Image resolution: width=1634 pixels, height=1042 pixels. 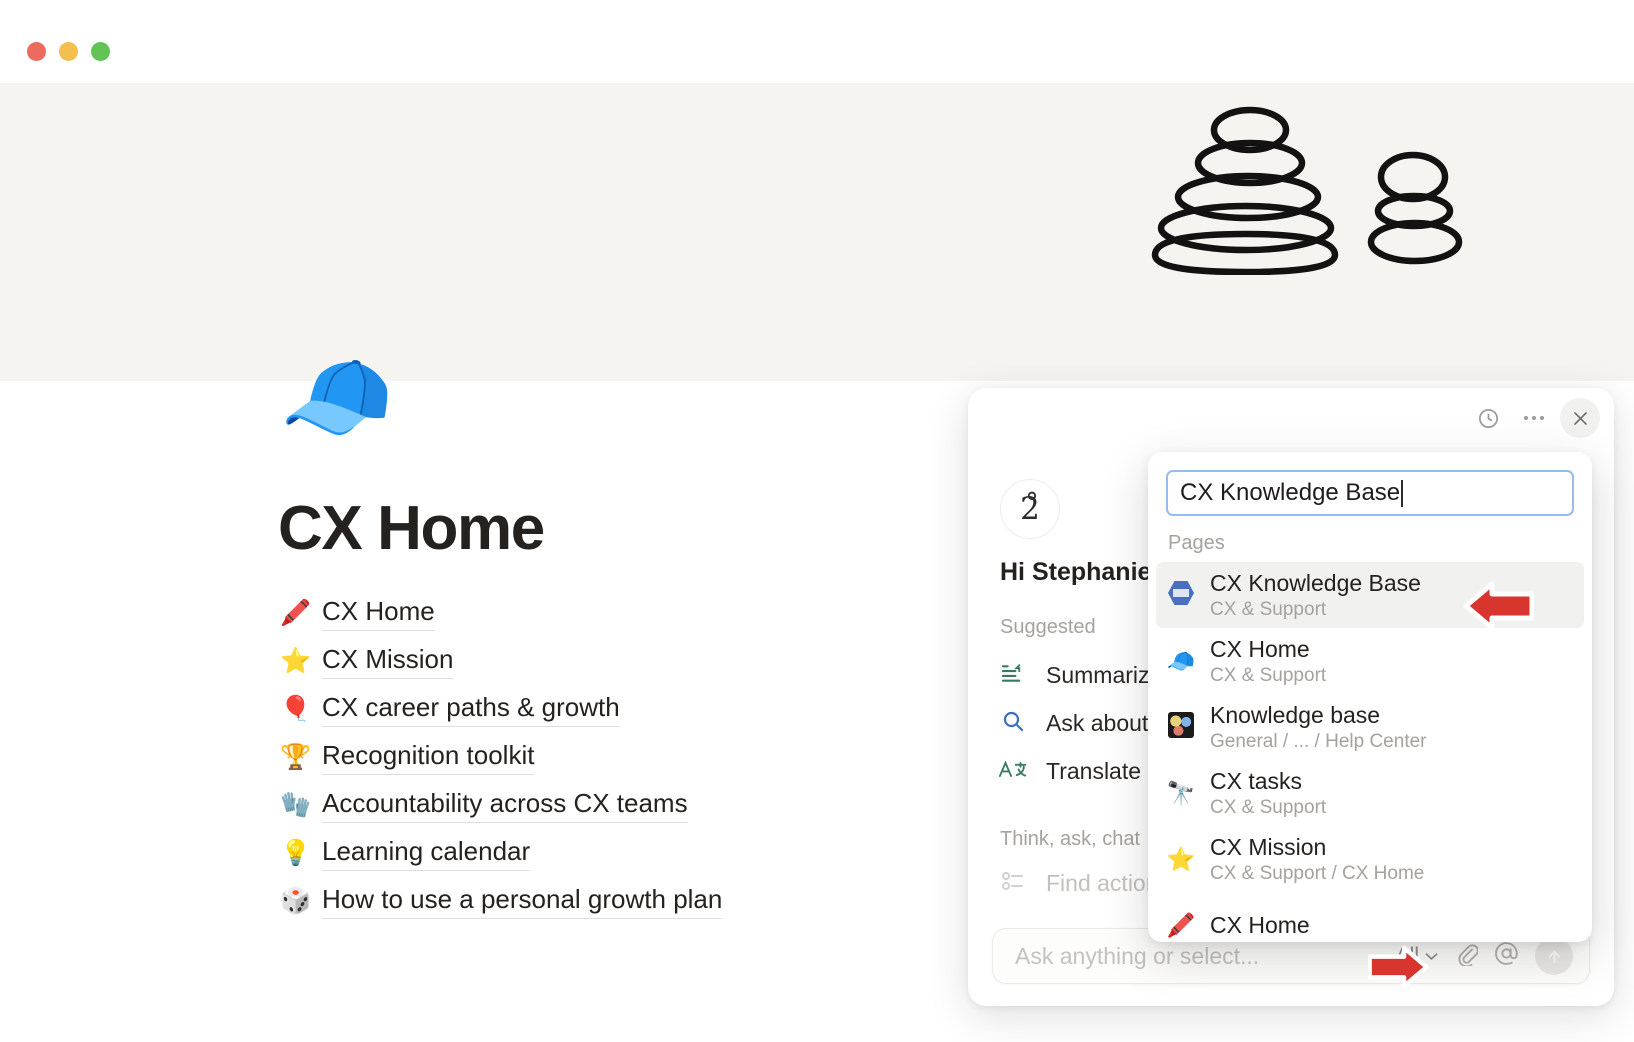 I want to click on search-input-value: CX Knowledge Base, so click(x=1290, y=492).